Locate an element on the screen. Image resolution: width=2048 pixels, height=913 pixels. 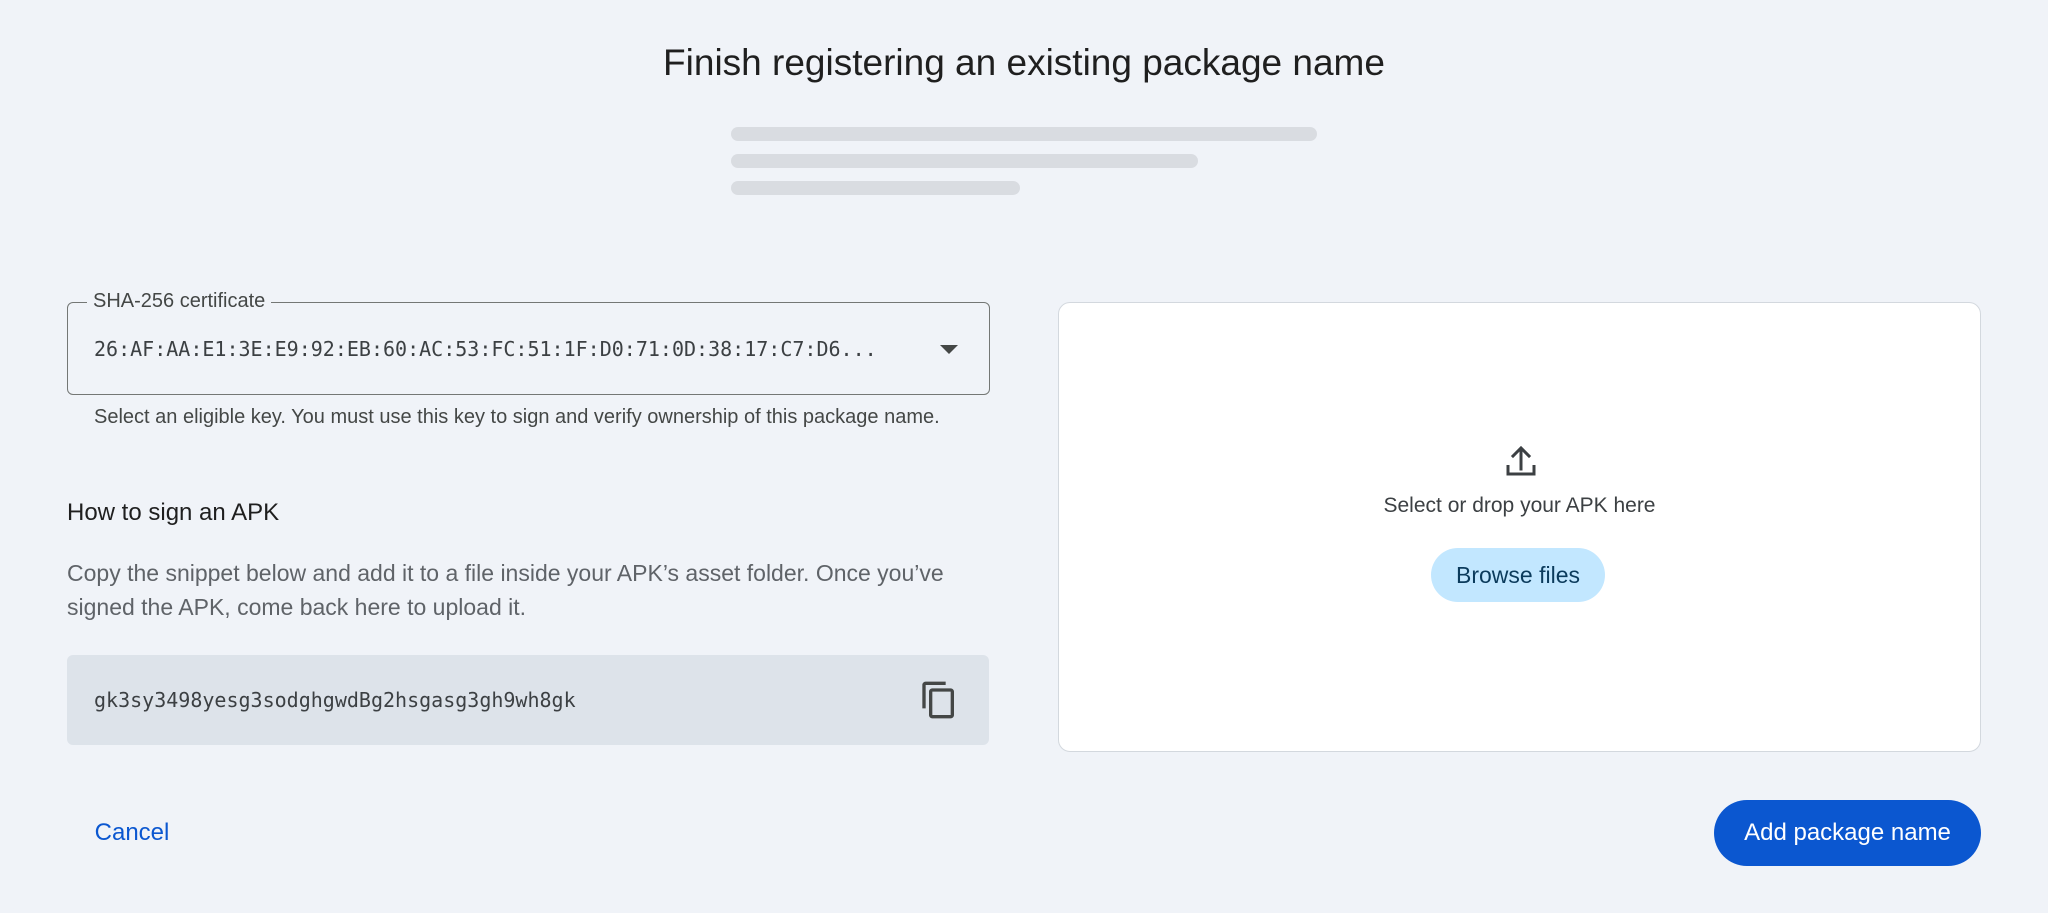
dropdown-arrow-icon is located at coordinates (949, 349).